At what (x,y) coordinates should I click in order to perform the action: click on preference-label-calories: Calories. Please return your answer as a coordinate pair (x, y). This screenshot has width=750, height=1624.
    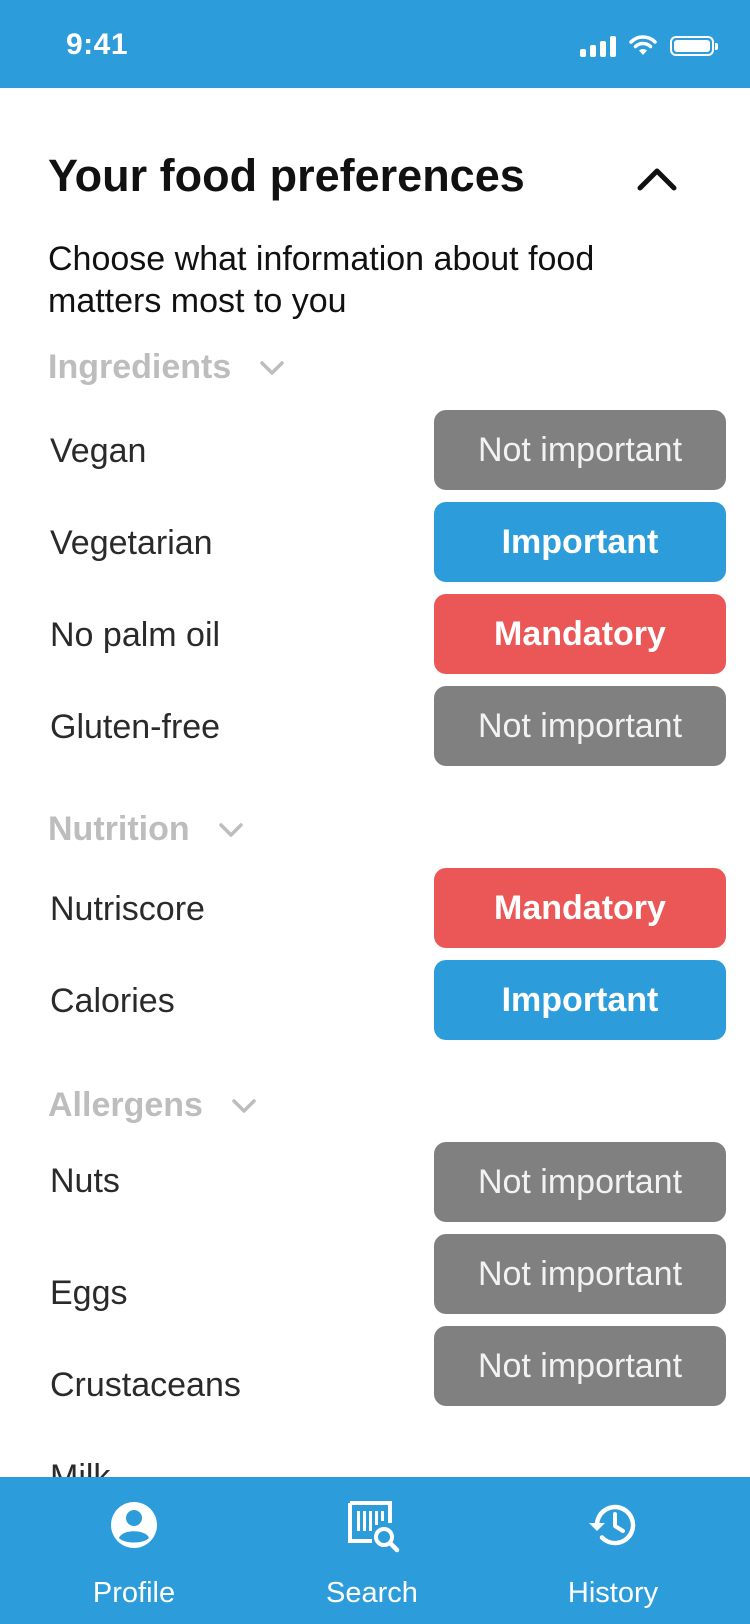
    Looking at the image, I should click on (112, 1001).